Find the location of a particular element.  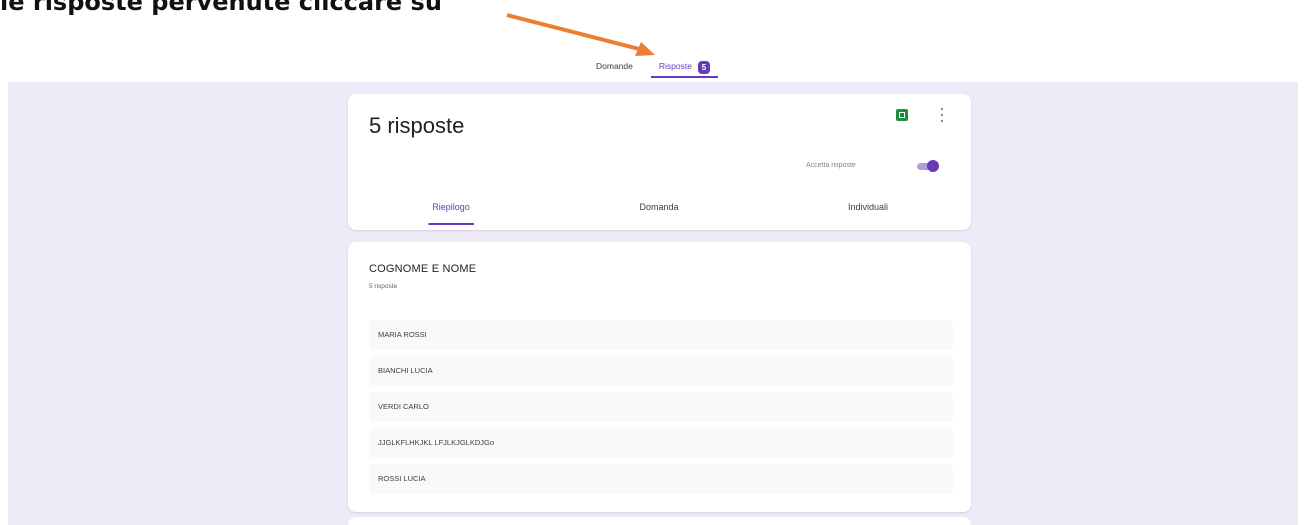

answer-item: ROSSI LUCIA is located at coordinates (661, 479).